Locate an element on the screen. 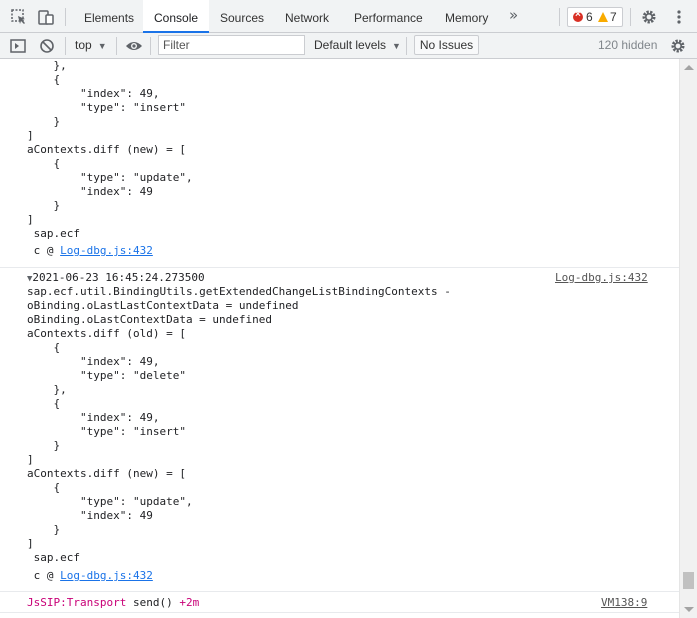 The width and height of the screenshot is (697, 618). tab-memory: Memory is located at coordinates (466, 16).